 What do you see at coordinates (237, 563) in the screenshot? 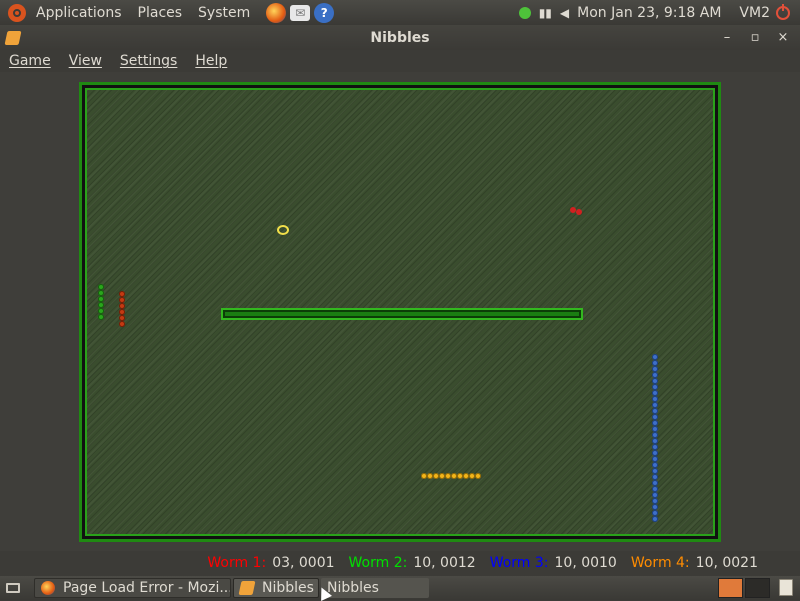
I see `worm-1-label: Worm 1:` at bounding box center [237, 563].